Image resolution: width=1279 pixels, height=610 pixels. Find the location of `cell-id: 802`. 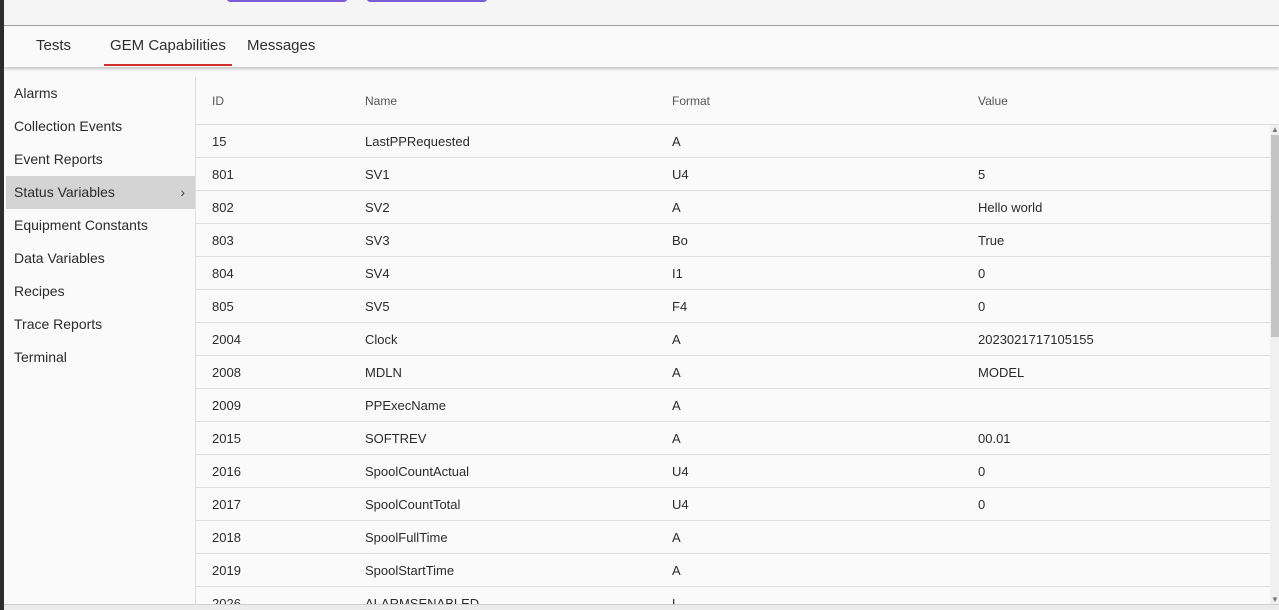

cell-id: 802 is located at coordinates (223, 207).